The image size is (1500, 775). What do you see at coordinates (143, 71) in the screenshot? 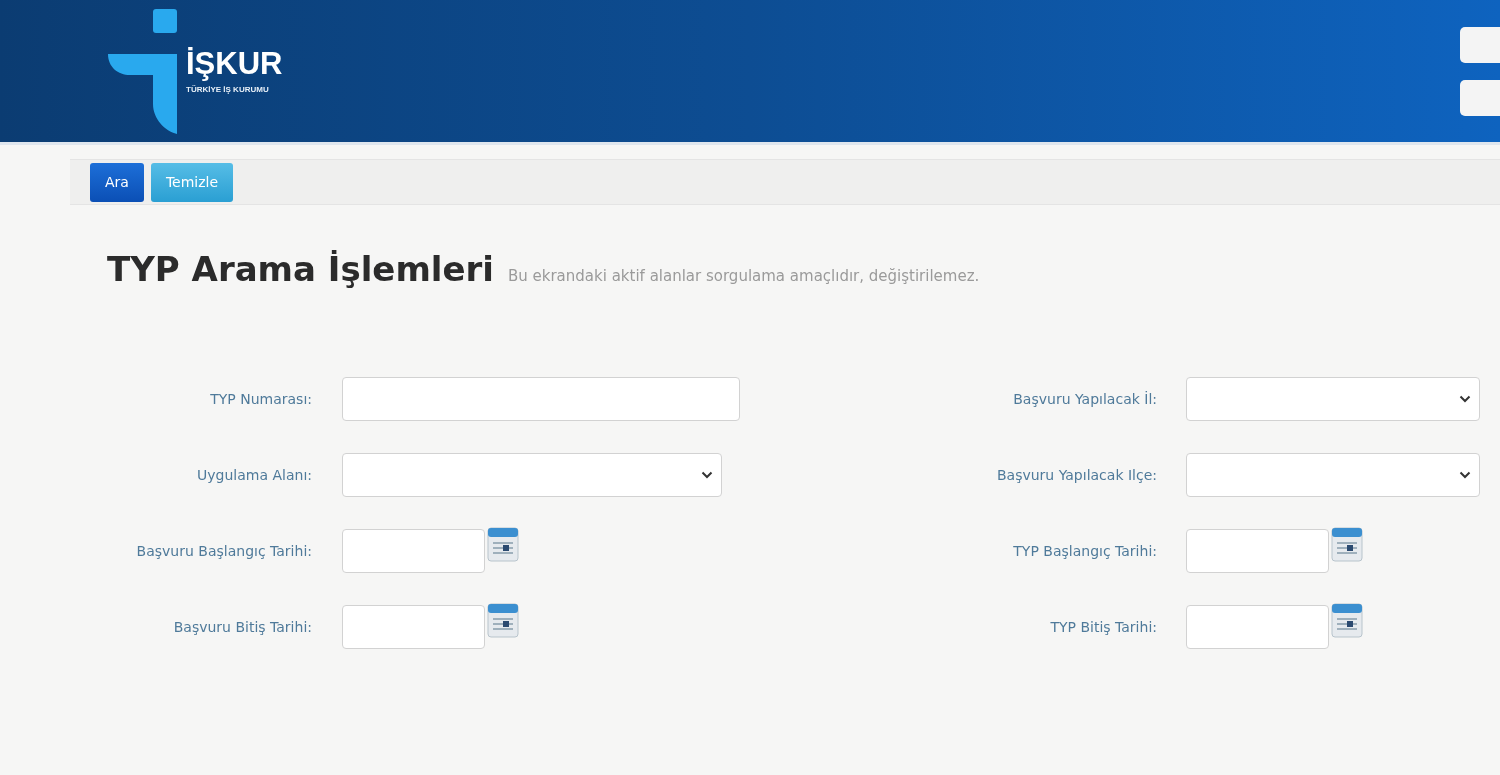
I see `logo-icon` at bounding box center [143, 71].